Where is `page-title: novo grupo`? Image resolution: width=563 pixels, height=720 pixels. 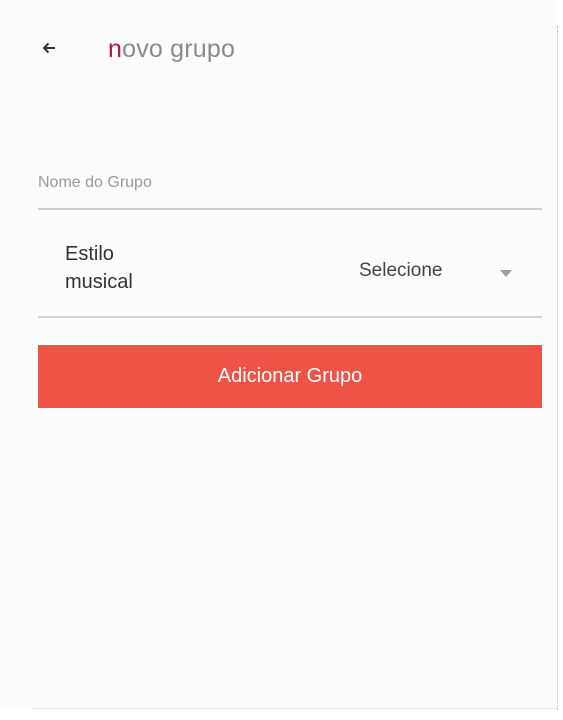 page-title: novo grupo is located at coordinates (171, 49).